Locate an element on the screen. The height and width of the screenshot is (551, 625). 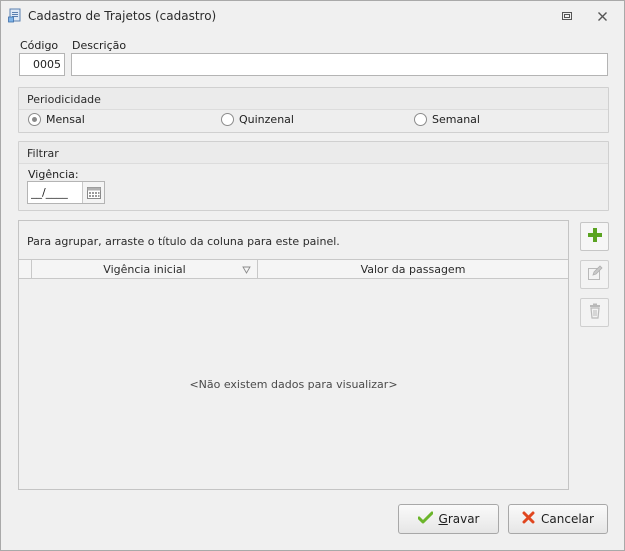
vigencia-date-field is located at coordinates (66, 192).